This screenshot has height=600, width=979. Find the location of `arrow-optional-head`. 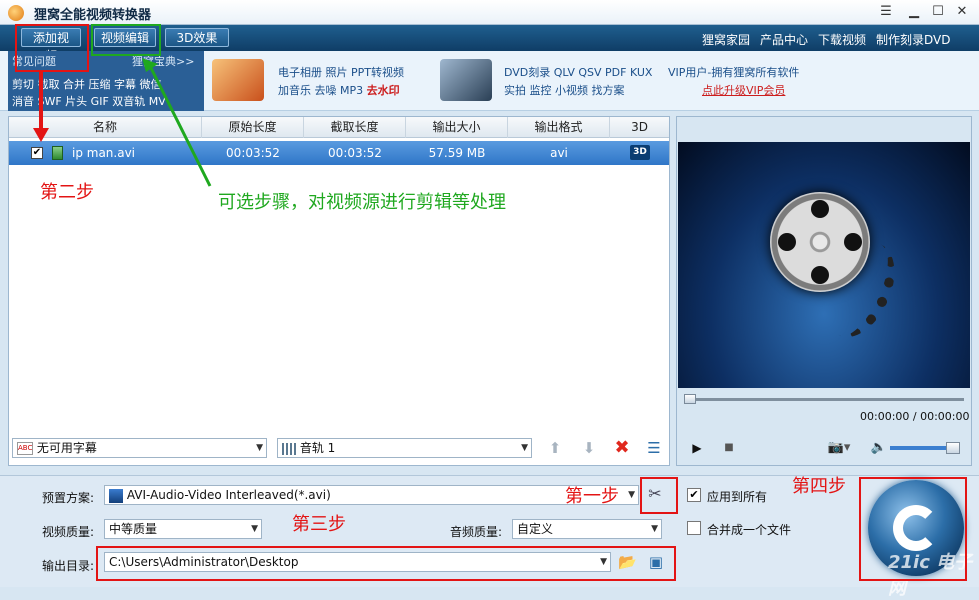

arrow-optional-head is located at coordinates (150, 65).